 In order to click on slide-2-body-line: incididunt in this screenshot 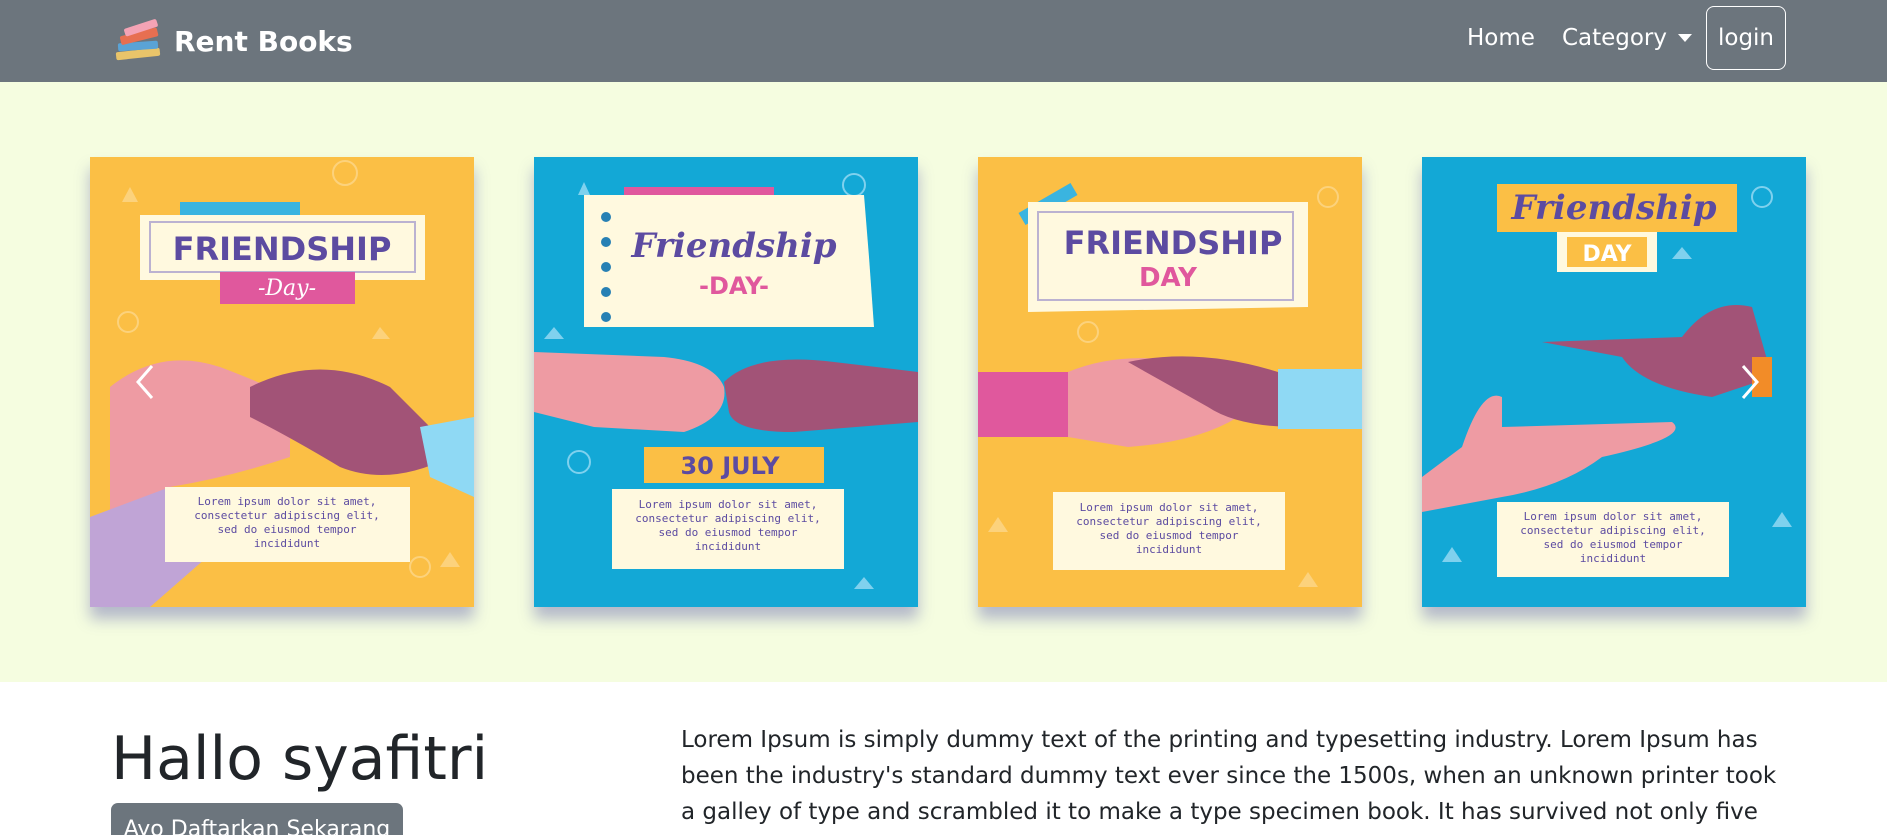, I will do `click(728, 546)`.